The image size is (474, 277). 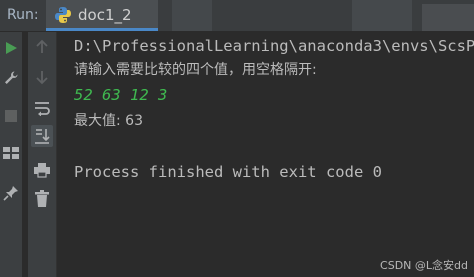 I want to click on user-input-line: 52 63 12 3, so click(x=121, y=95).